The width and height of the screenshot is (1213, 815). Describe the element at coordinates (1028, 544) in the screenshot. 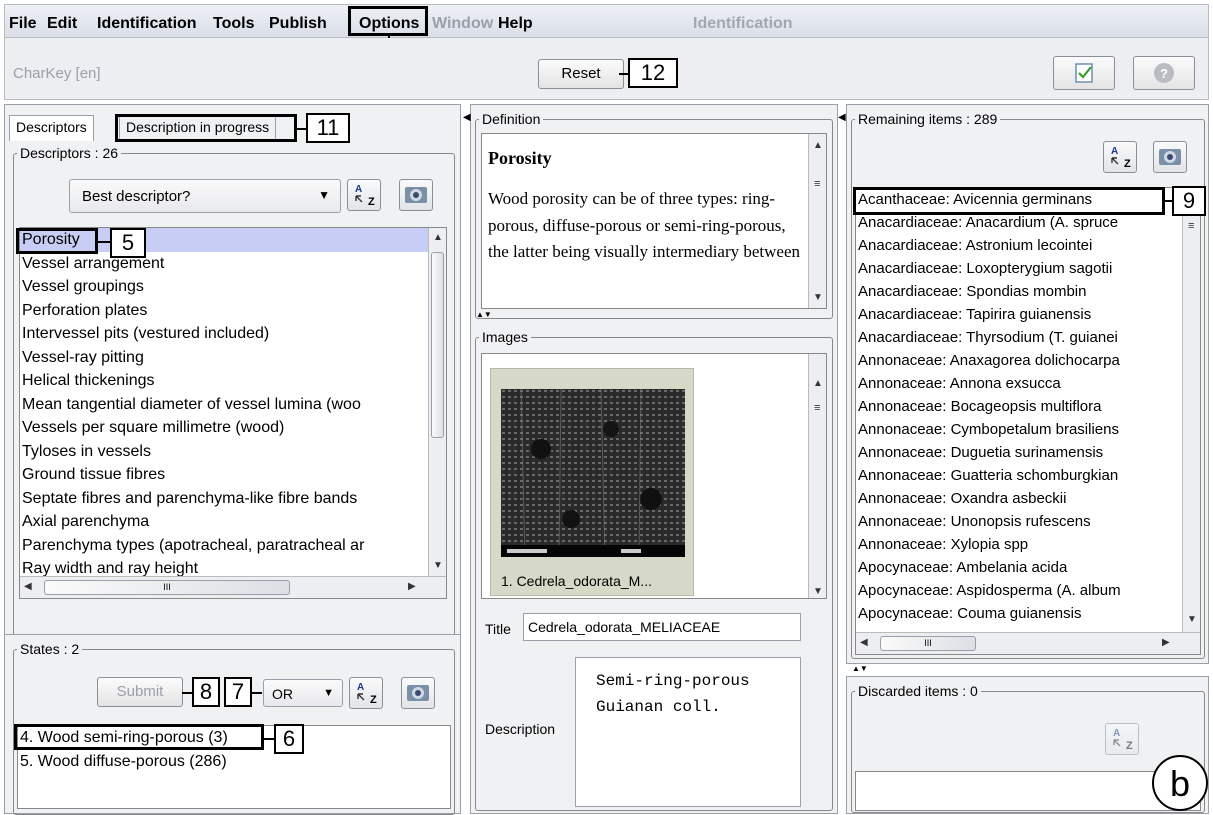

I see `list-item: Annonaceae: Xylopia spp` at that location.